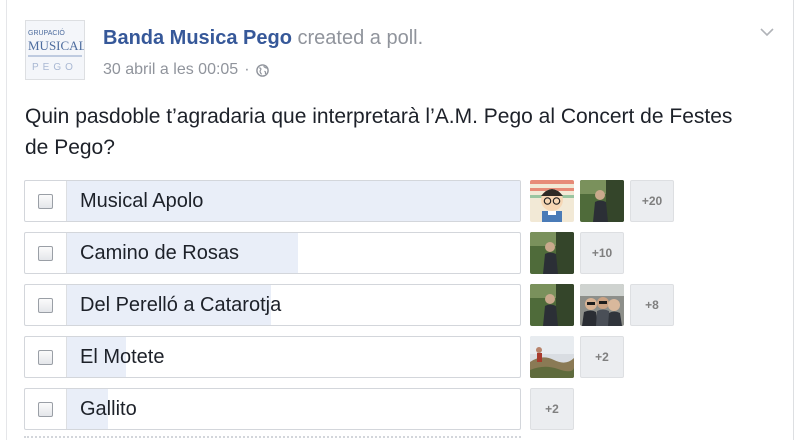  What do you see at coordinates (54, 67) in the screenshot?
I see `logo-line-3: PEGO` at bounding box center [54, 67].